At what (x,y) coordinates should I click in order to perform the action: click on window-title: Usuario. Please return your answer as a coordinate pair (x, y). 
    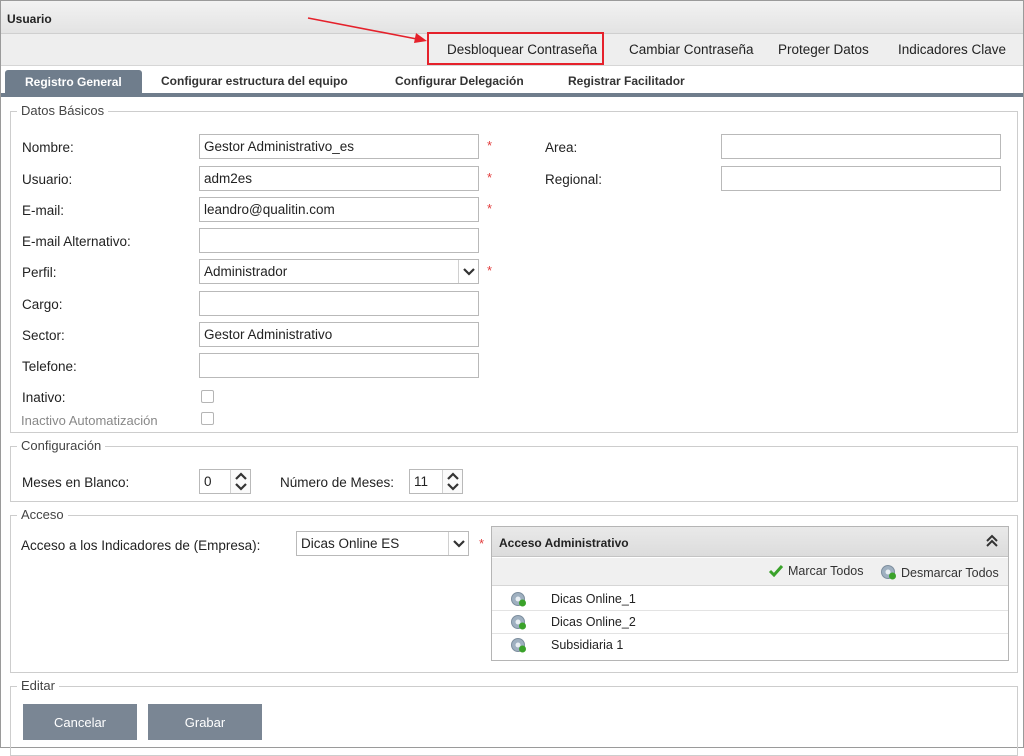
    Looking at the image, I should click on (29, 19).